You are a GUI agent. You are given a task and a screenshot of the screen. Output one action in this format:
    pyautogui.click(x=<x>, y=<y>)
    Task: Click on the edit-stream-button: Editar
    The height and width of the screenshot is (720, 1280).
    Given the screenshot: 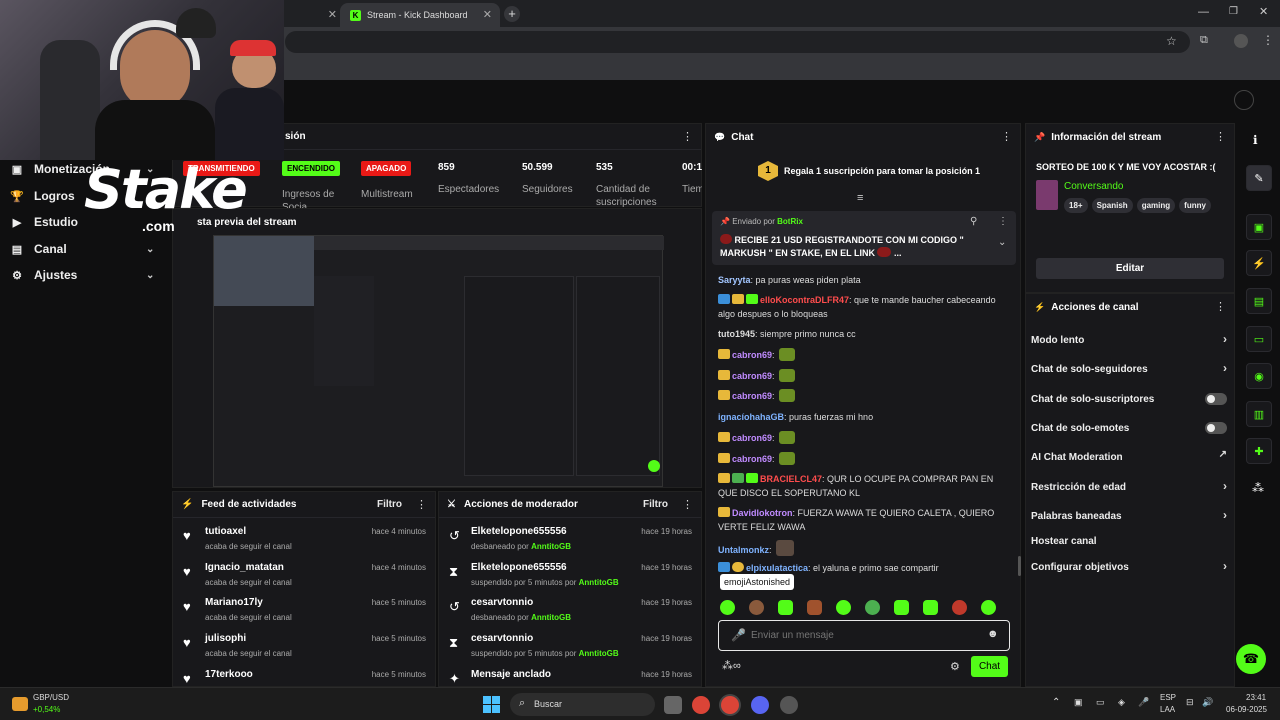 What is the action you would take?
    pyautogui.click(x=1130, y=268)
    